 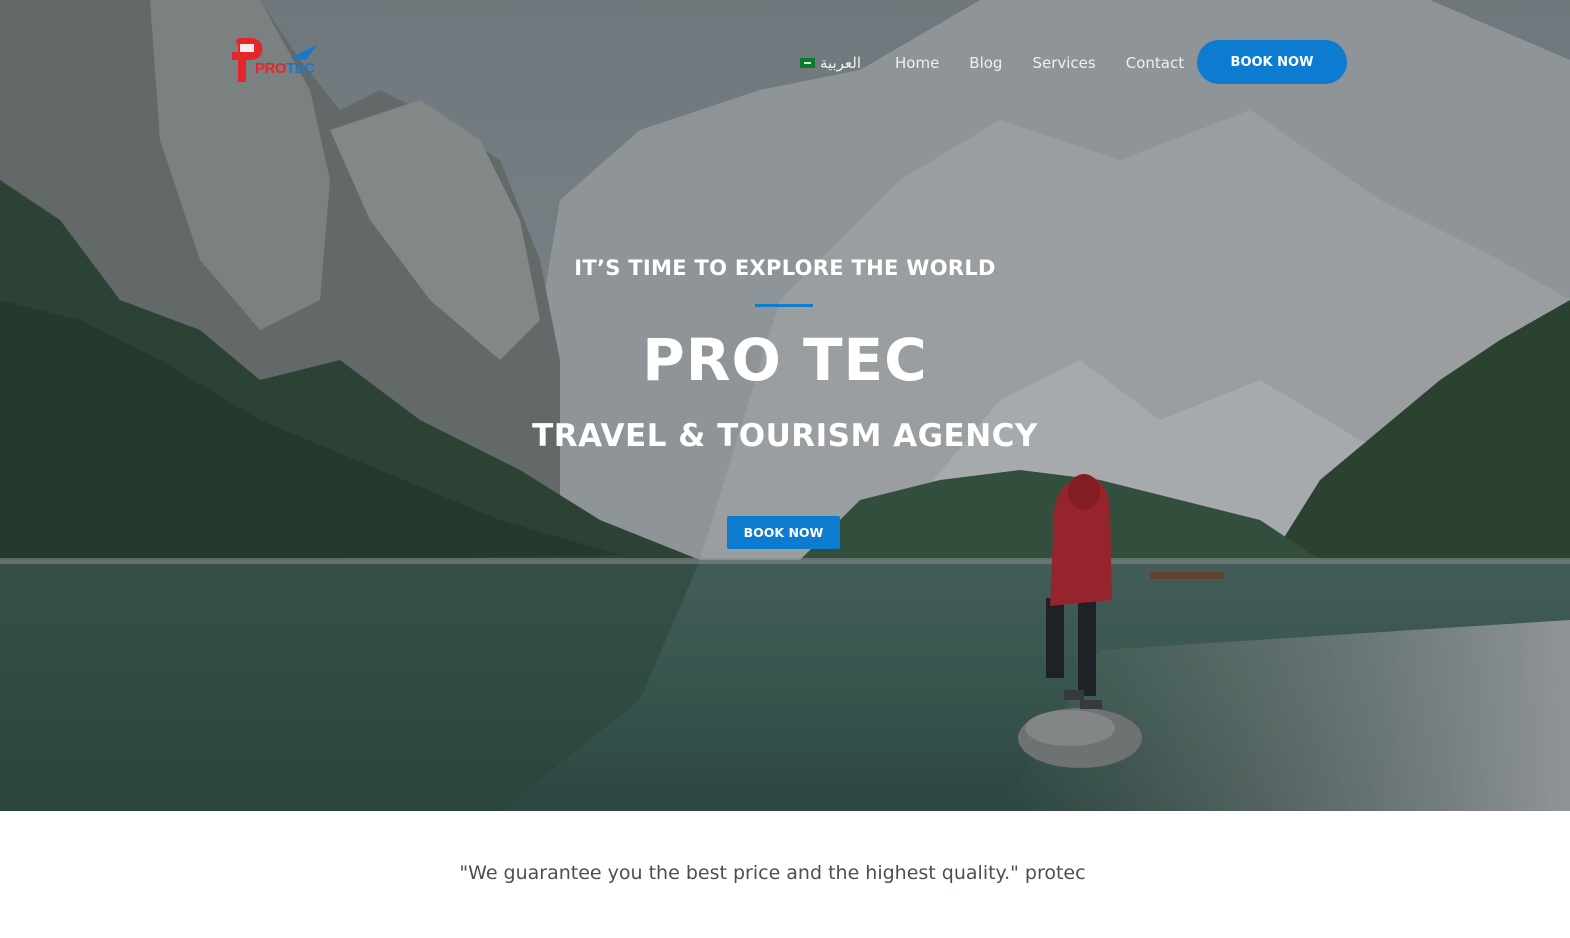 What do you see at coordinates (1272, 62) in the screenshot?
I see `header-book-now-button: BOOK NOW` at bounding box center [1272, 62].